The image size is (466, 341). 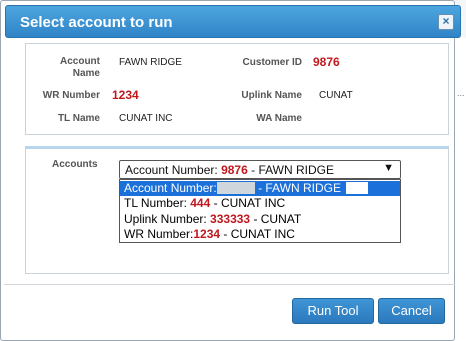 What do you see at coordinates (229, 284) in the screenshot?
I see `footer-divider` at bounding box center [229, 284].